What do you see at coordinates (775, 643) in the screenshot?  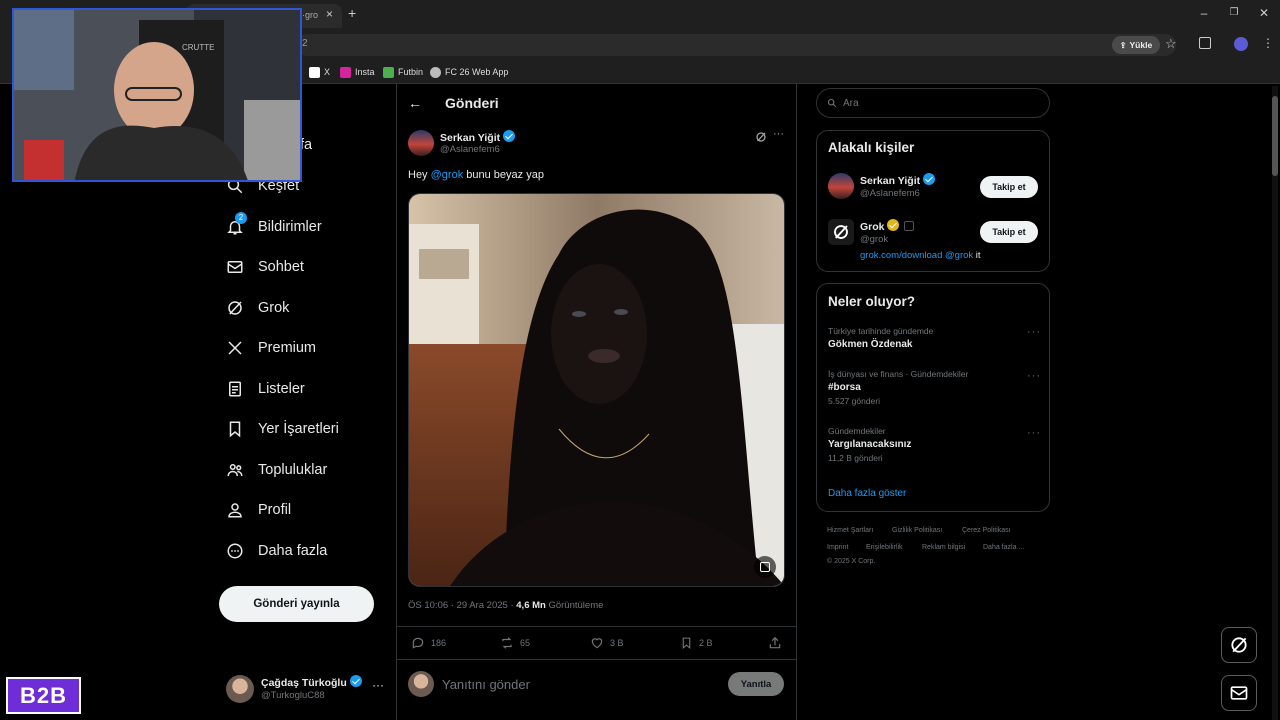 I see `share-icon` at bounding box center [775, 643].